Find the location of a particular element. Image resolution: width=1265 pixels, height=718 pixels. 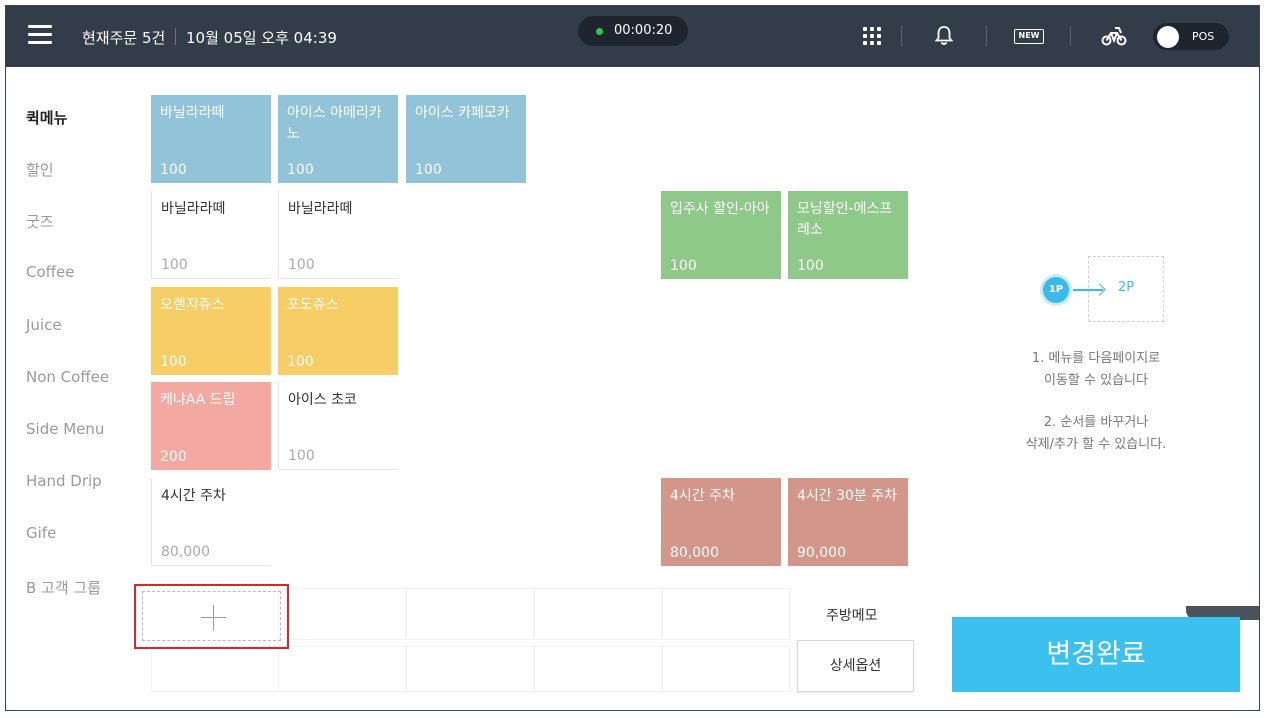

elapsed-timer: 00:00:20 is located at coordinates (633, 31).